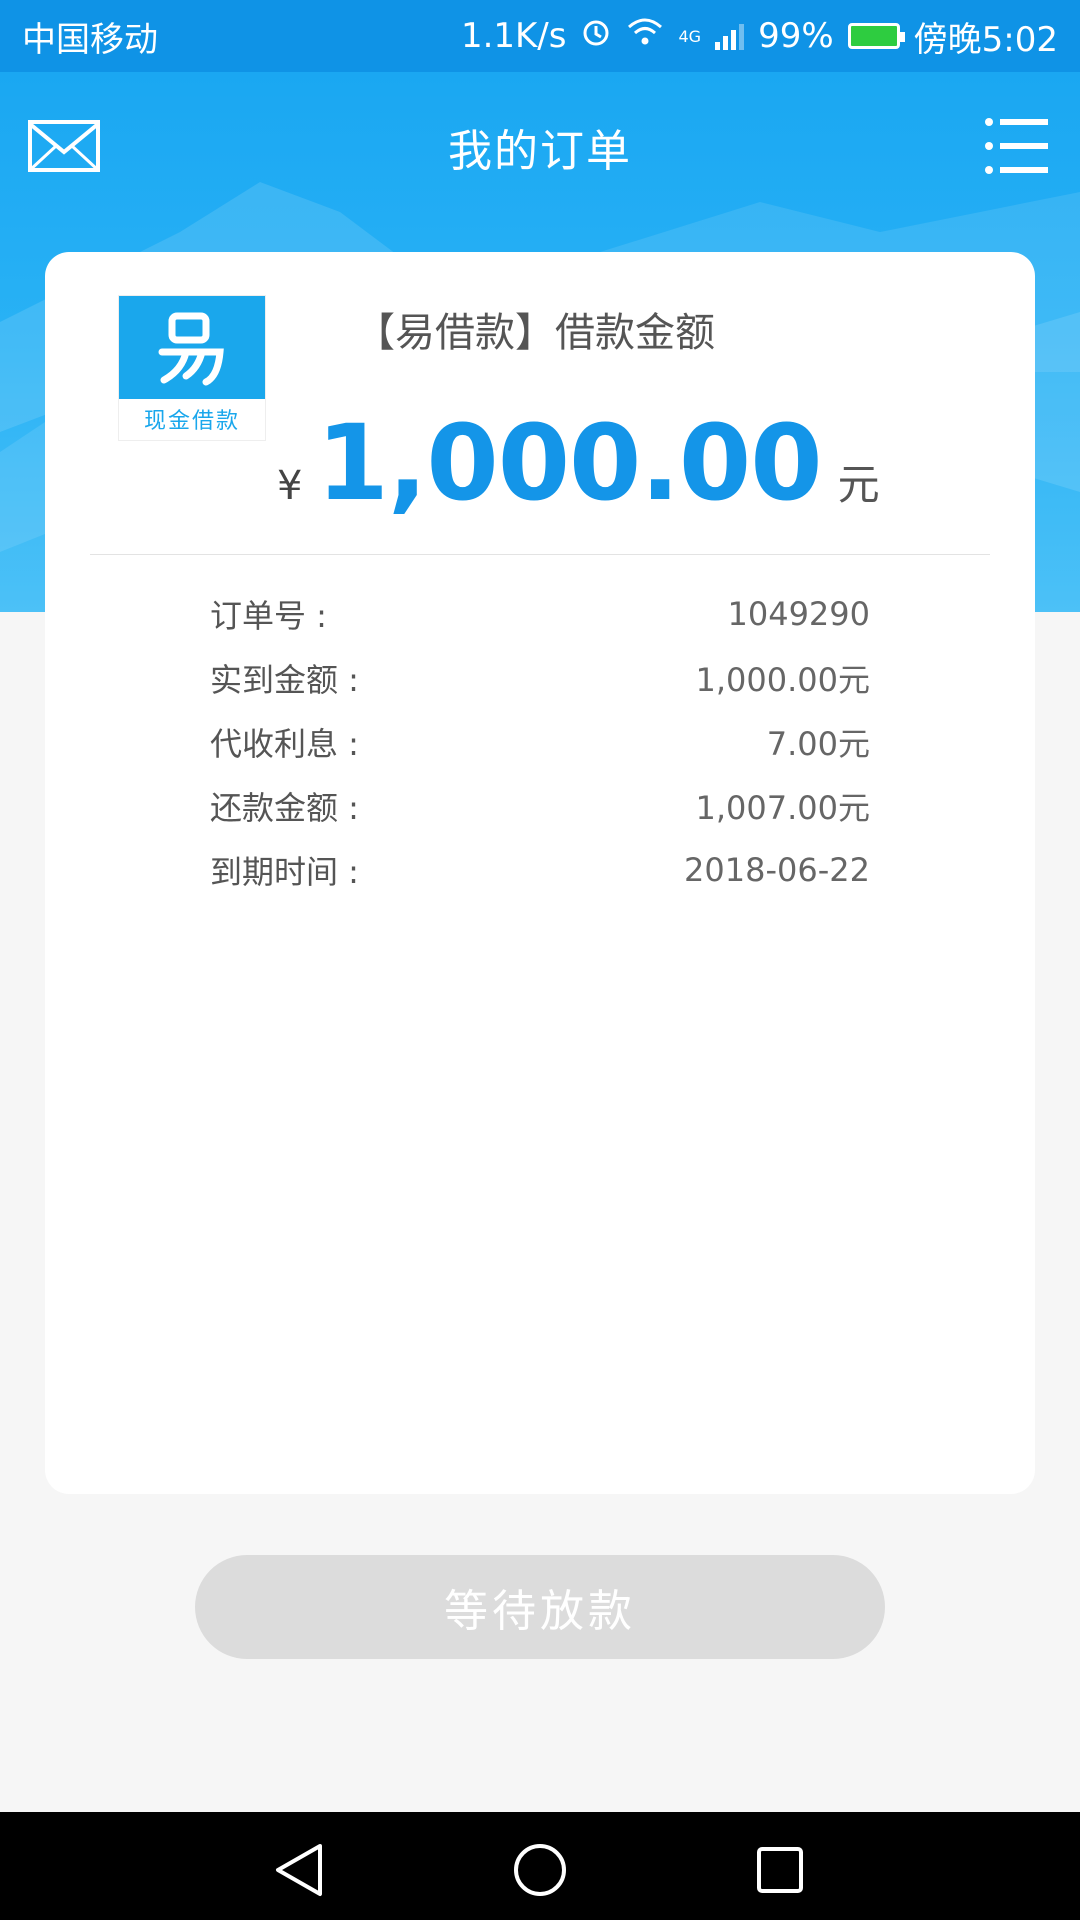 This screenshot has height=1920, width=1080. What do you see at coordinates (782, 680) in the screenshot?
I see `detail-value: 1,000.00元` at bounding box center [782, 680].